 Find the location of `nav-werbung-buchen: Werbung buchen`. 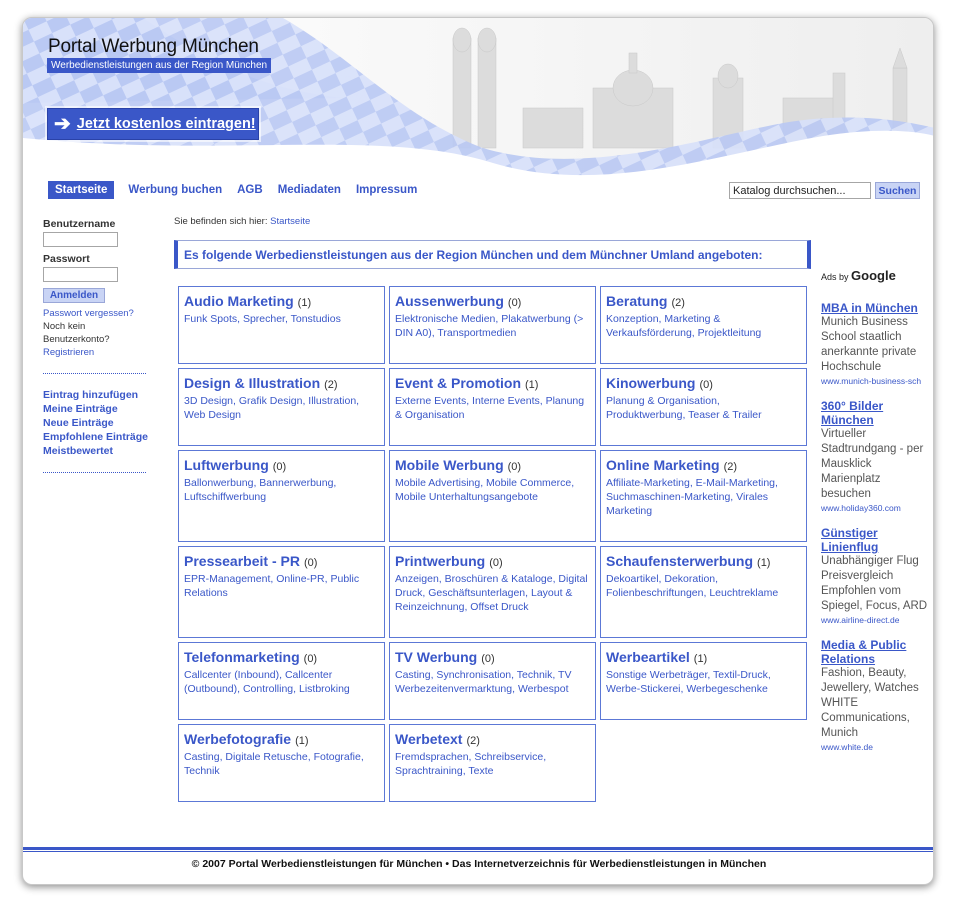

nav-werbung-buchen: Werbung buchen is located at coordinates (175, 190).